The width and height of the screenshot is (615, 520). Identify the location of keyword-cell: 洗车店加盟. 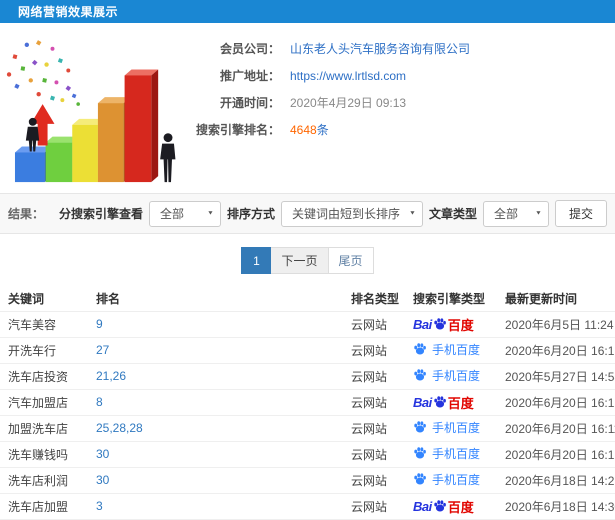
(44, 506).